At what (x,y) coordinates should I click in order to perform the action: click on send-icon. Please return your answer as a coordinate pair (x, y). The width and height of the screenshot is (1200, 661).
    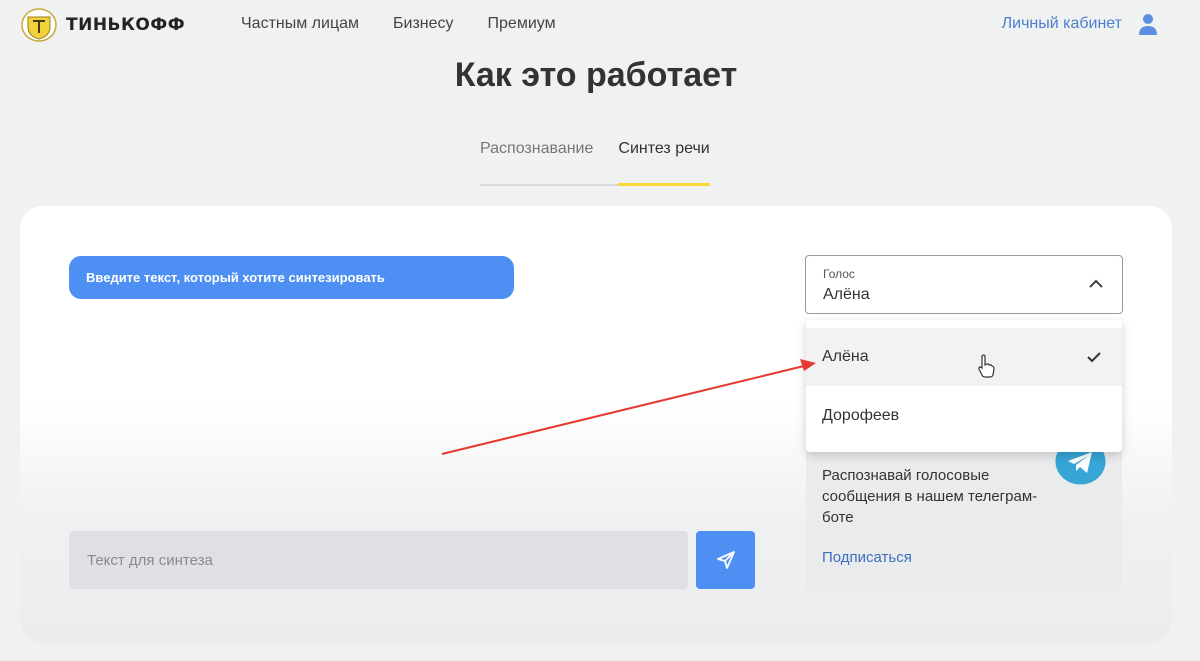
    Looking at the image, I should click on (726, 560).